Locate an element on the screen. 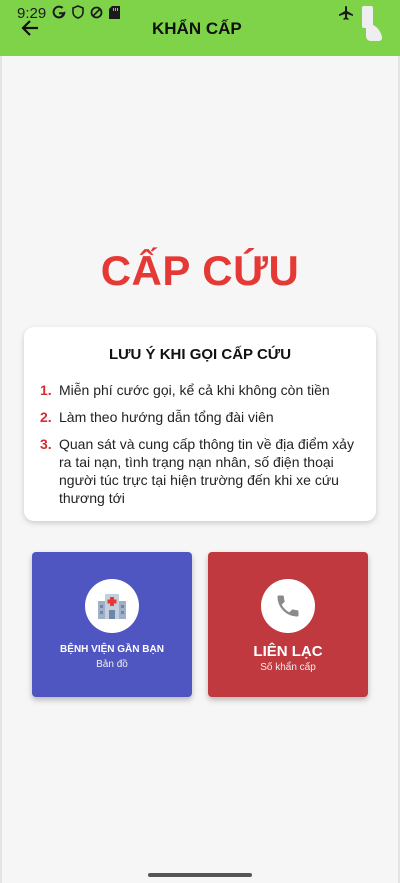  contact-button-label: LIÊN LẠC is located at coordinates (288, 651).